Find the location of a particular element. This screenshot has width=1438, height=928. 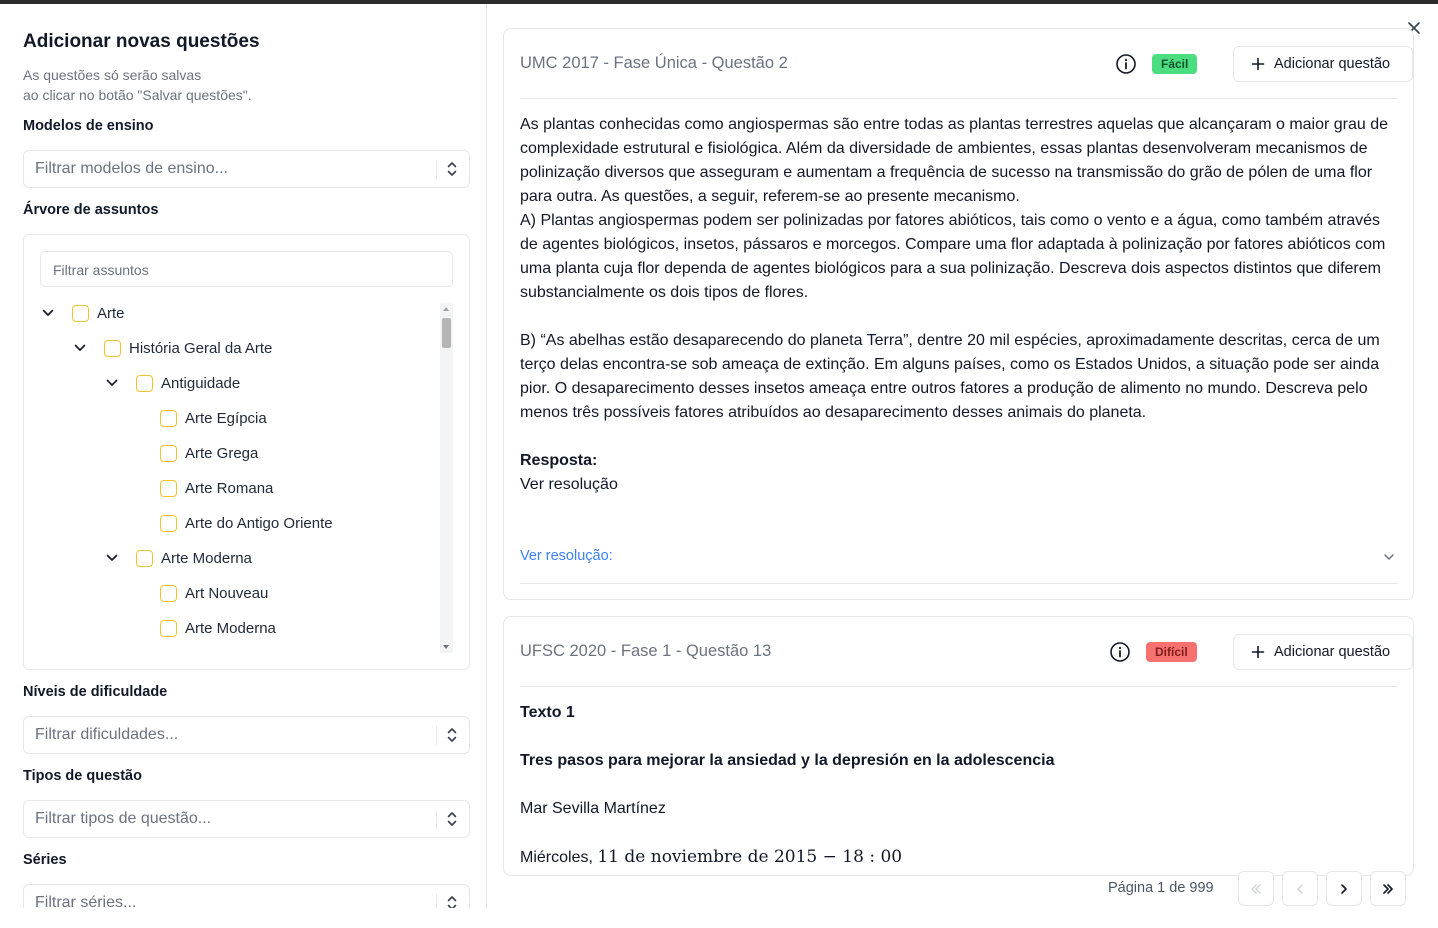

tree-item: História Geral da Arte is located at coordinates (172, 348).